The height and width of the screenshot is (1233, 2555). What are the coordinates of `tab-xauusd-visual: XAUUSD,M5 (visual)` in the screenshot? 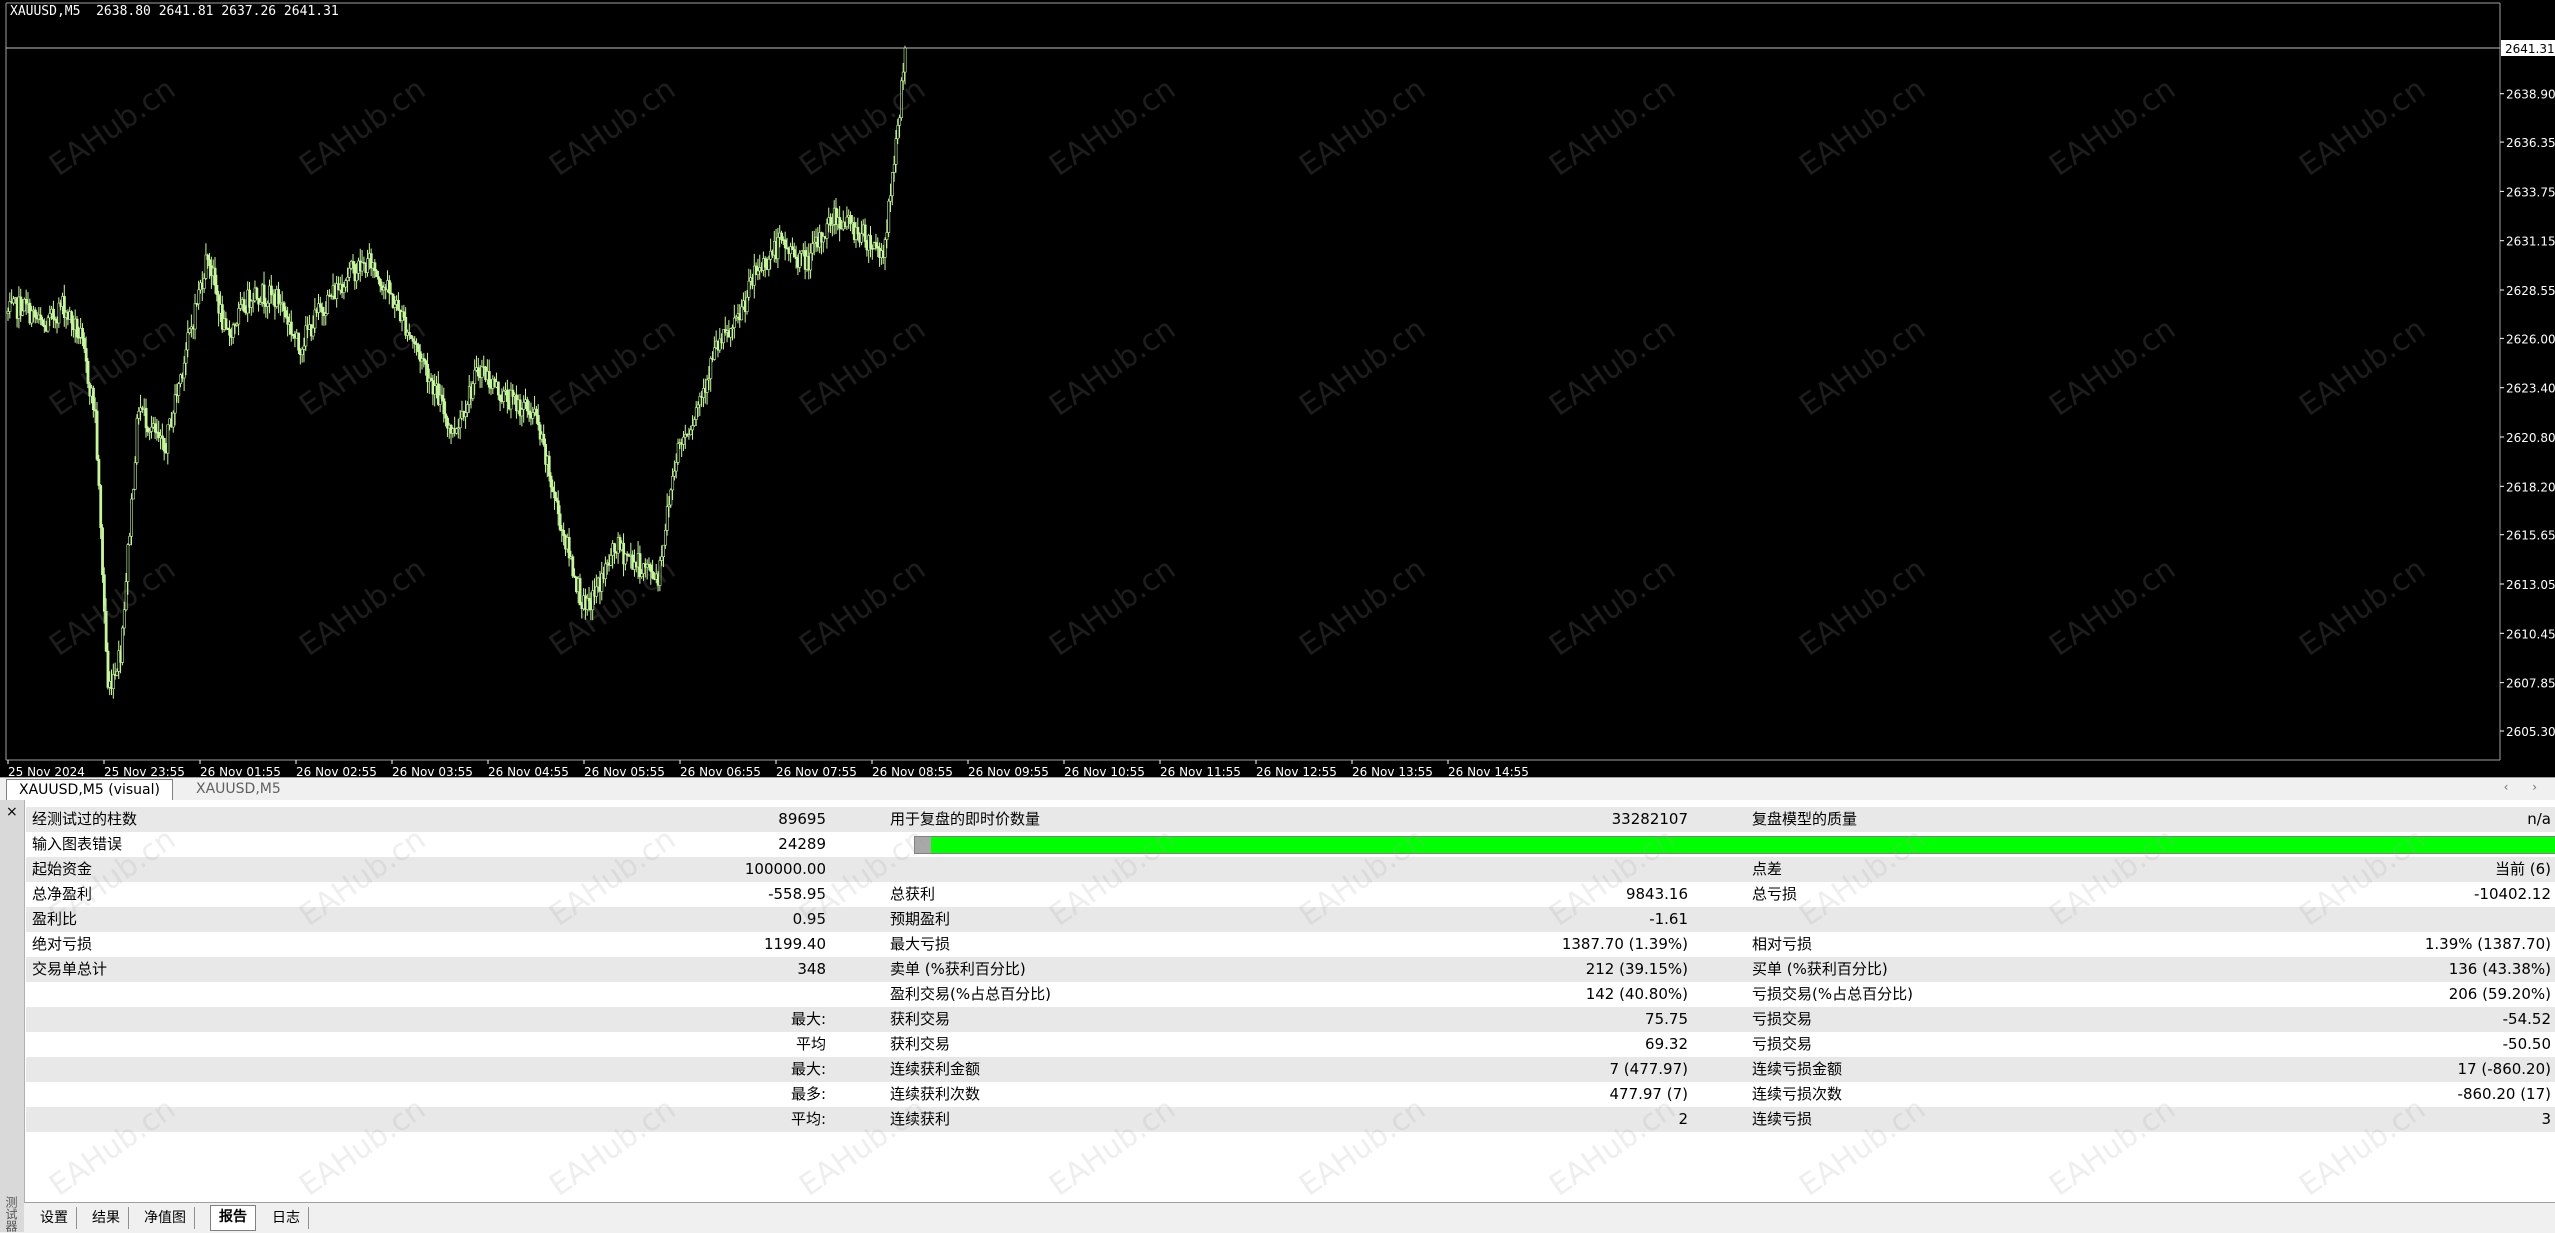 It's located at (89, 789).